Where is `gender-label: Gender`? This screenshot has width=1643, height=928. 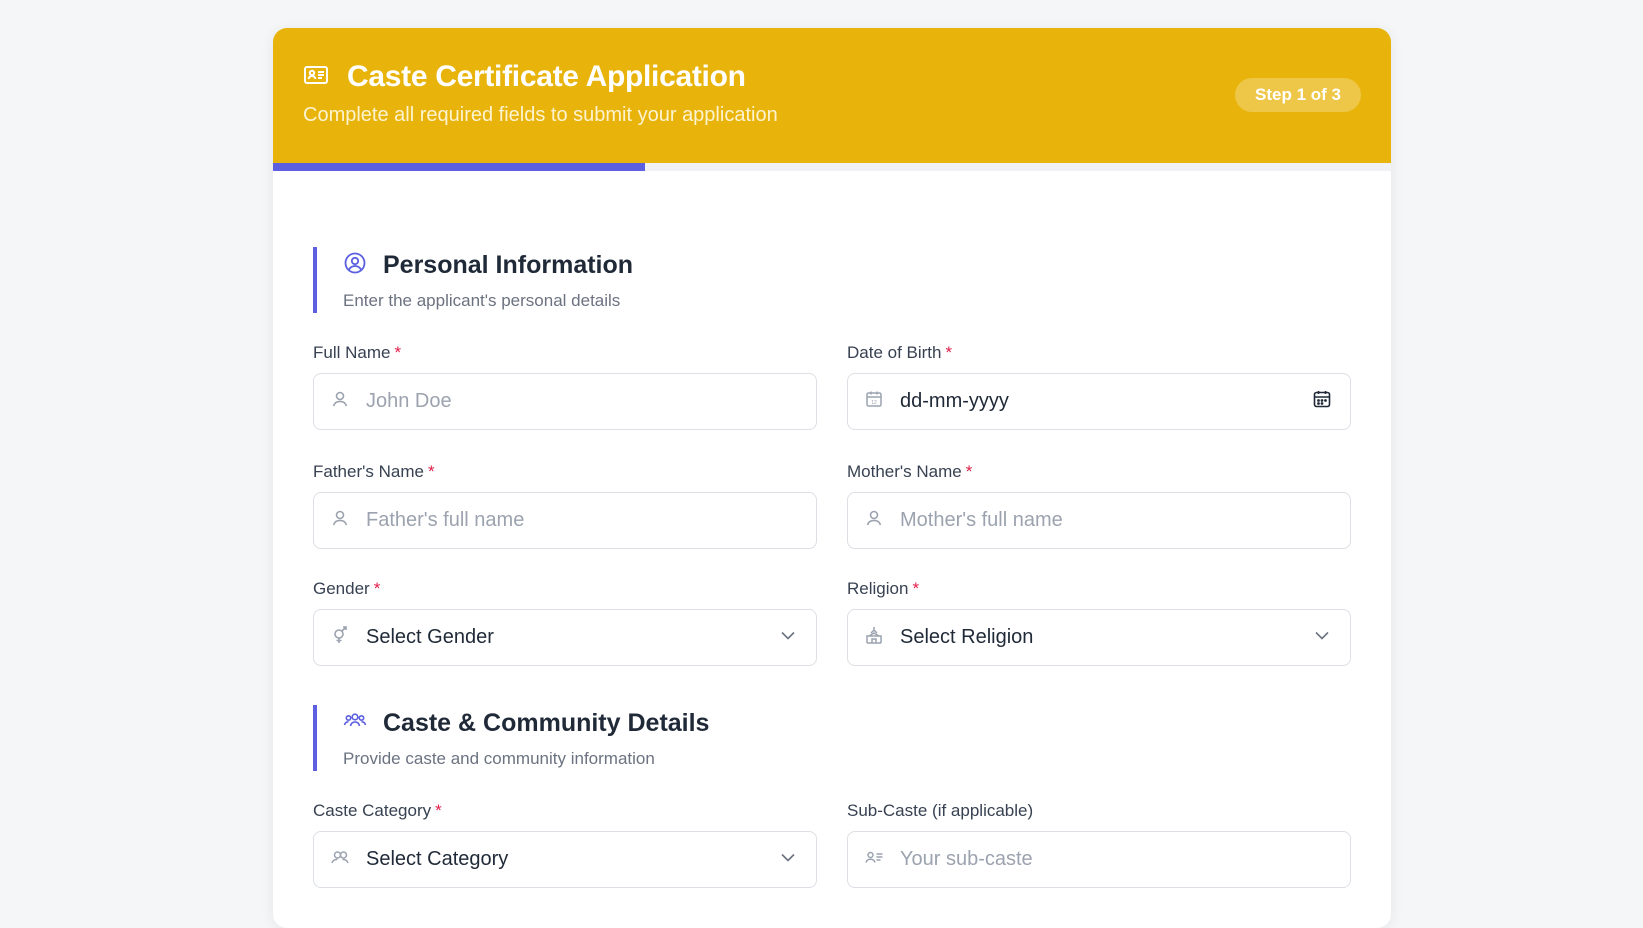 gender-label: Gender is located at coordinates (341, 588).